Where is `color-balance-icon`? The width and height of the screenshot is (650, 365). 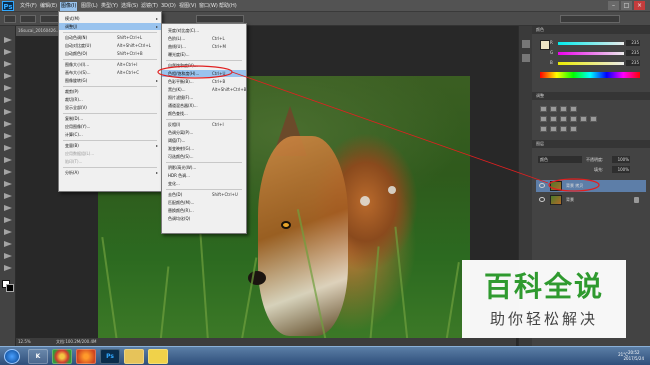
color-balance-icon is located at coordinates (563, 119).